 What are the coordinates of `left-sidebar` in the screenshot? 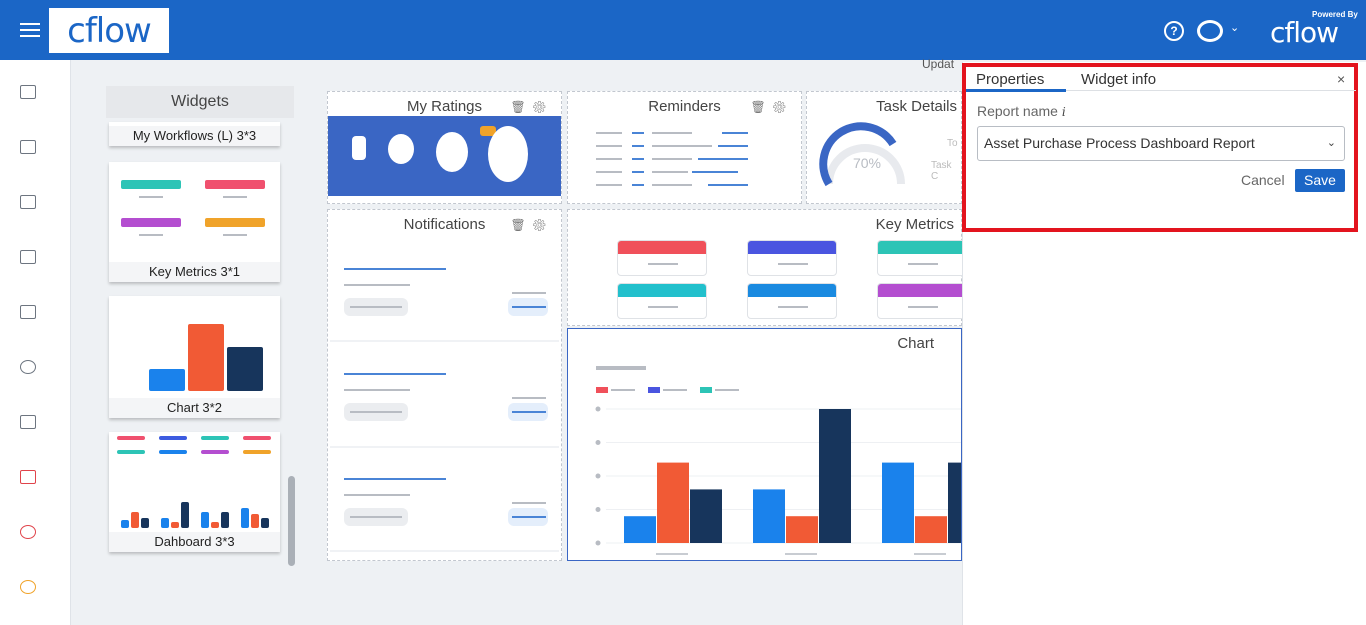 It's located at (35, 342).